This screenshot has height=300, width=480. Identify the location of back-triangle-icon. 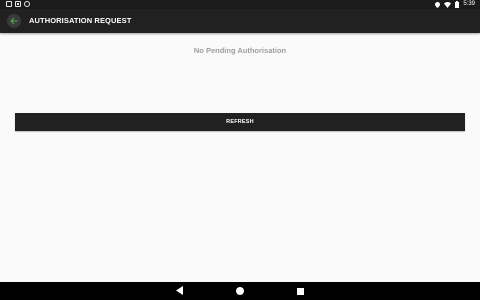
(180, 291).